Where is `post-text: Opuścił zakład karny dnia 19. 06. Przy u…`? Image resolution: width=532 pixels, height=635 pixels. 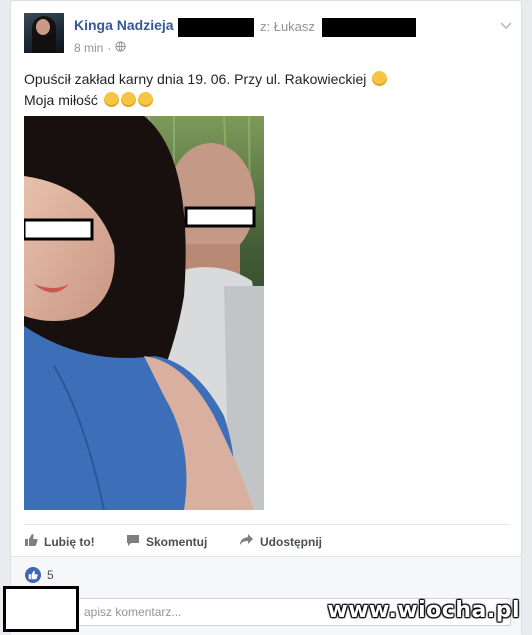
post-text: Opuścił zakład karny dnia 19. 06. Przy u… is located at coordinates (264, 90).